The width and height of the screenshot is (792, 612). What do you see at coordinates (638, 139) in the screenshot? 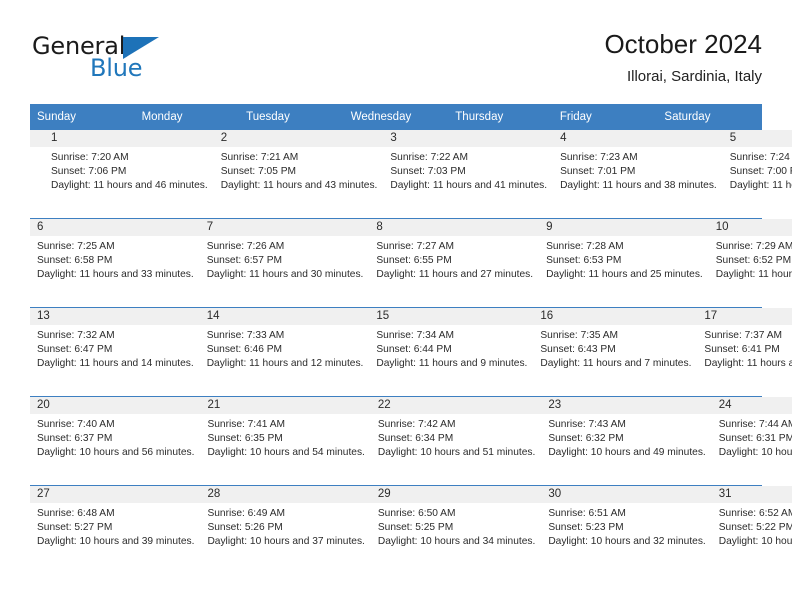
I see `day-number: 4` at bounding box center [638, 139].